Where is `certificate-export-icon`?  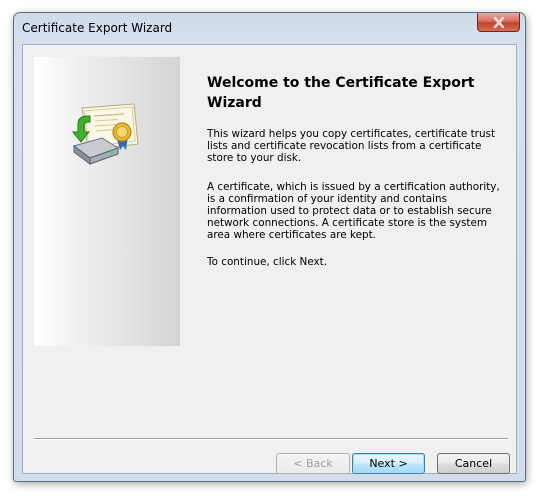 certificate-export-icon is located at coordinates (105, 134).